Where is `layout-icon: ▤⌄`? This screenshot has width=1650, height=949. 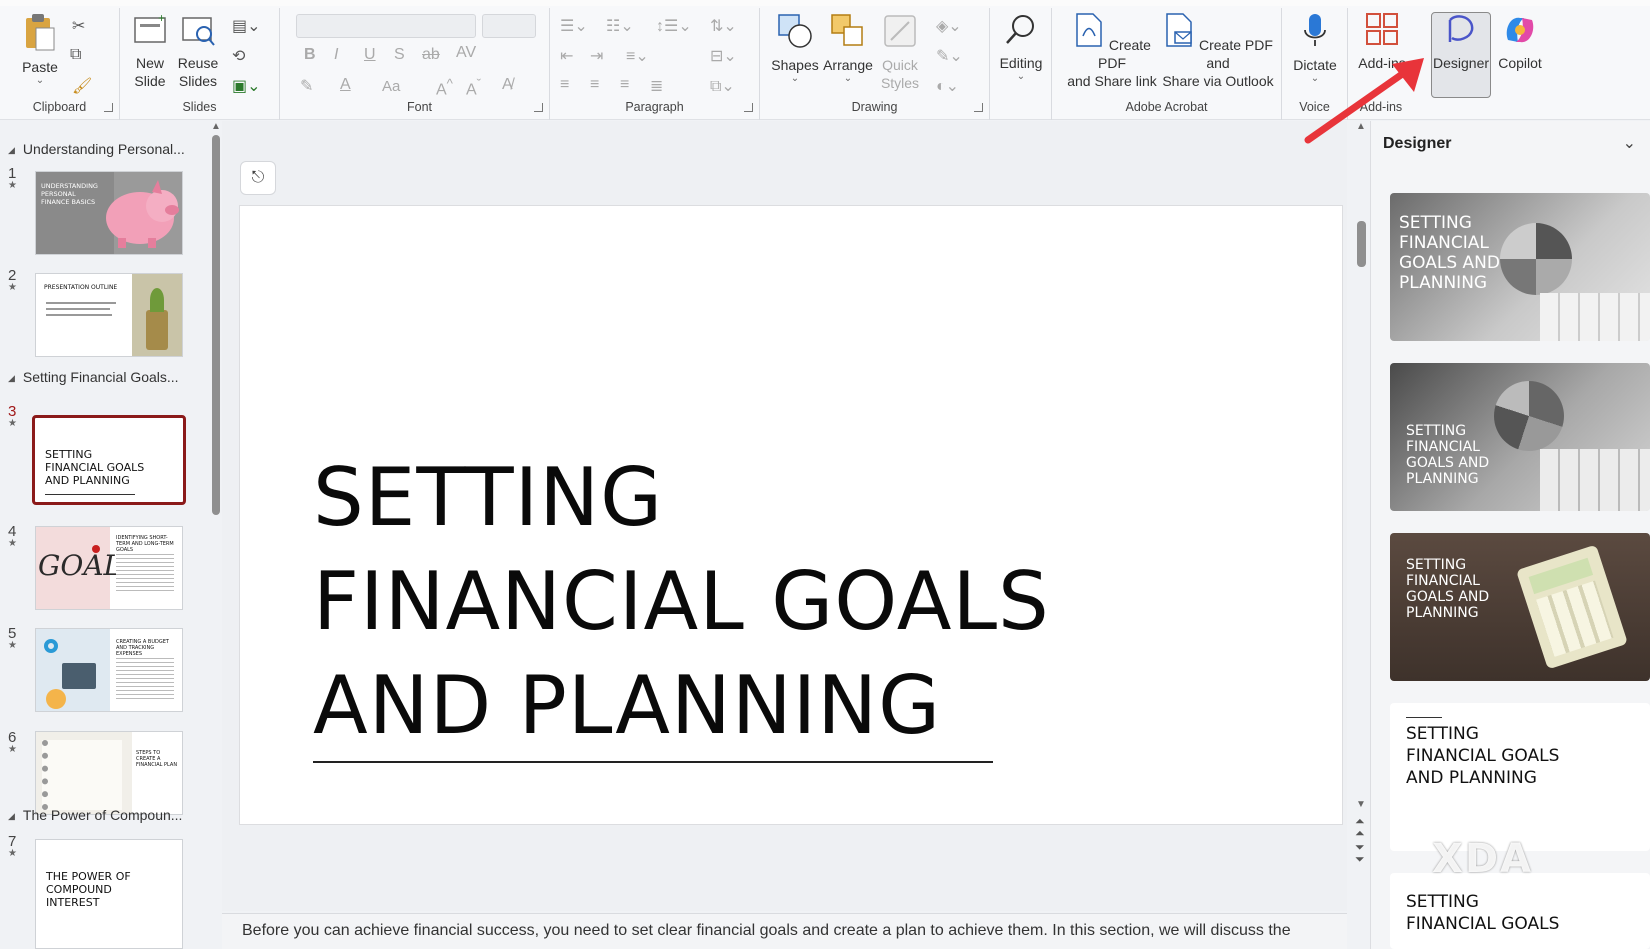
layout-icon: ▤⌄ is located at coordinates (246, 26).